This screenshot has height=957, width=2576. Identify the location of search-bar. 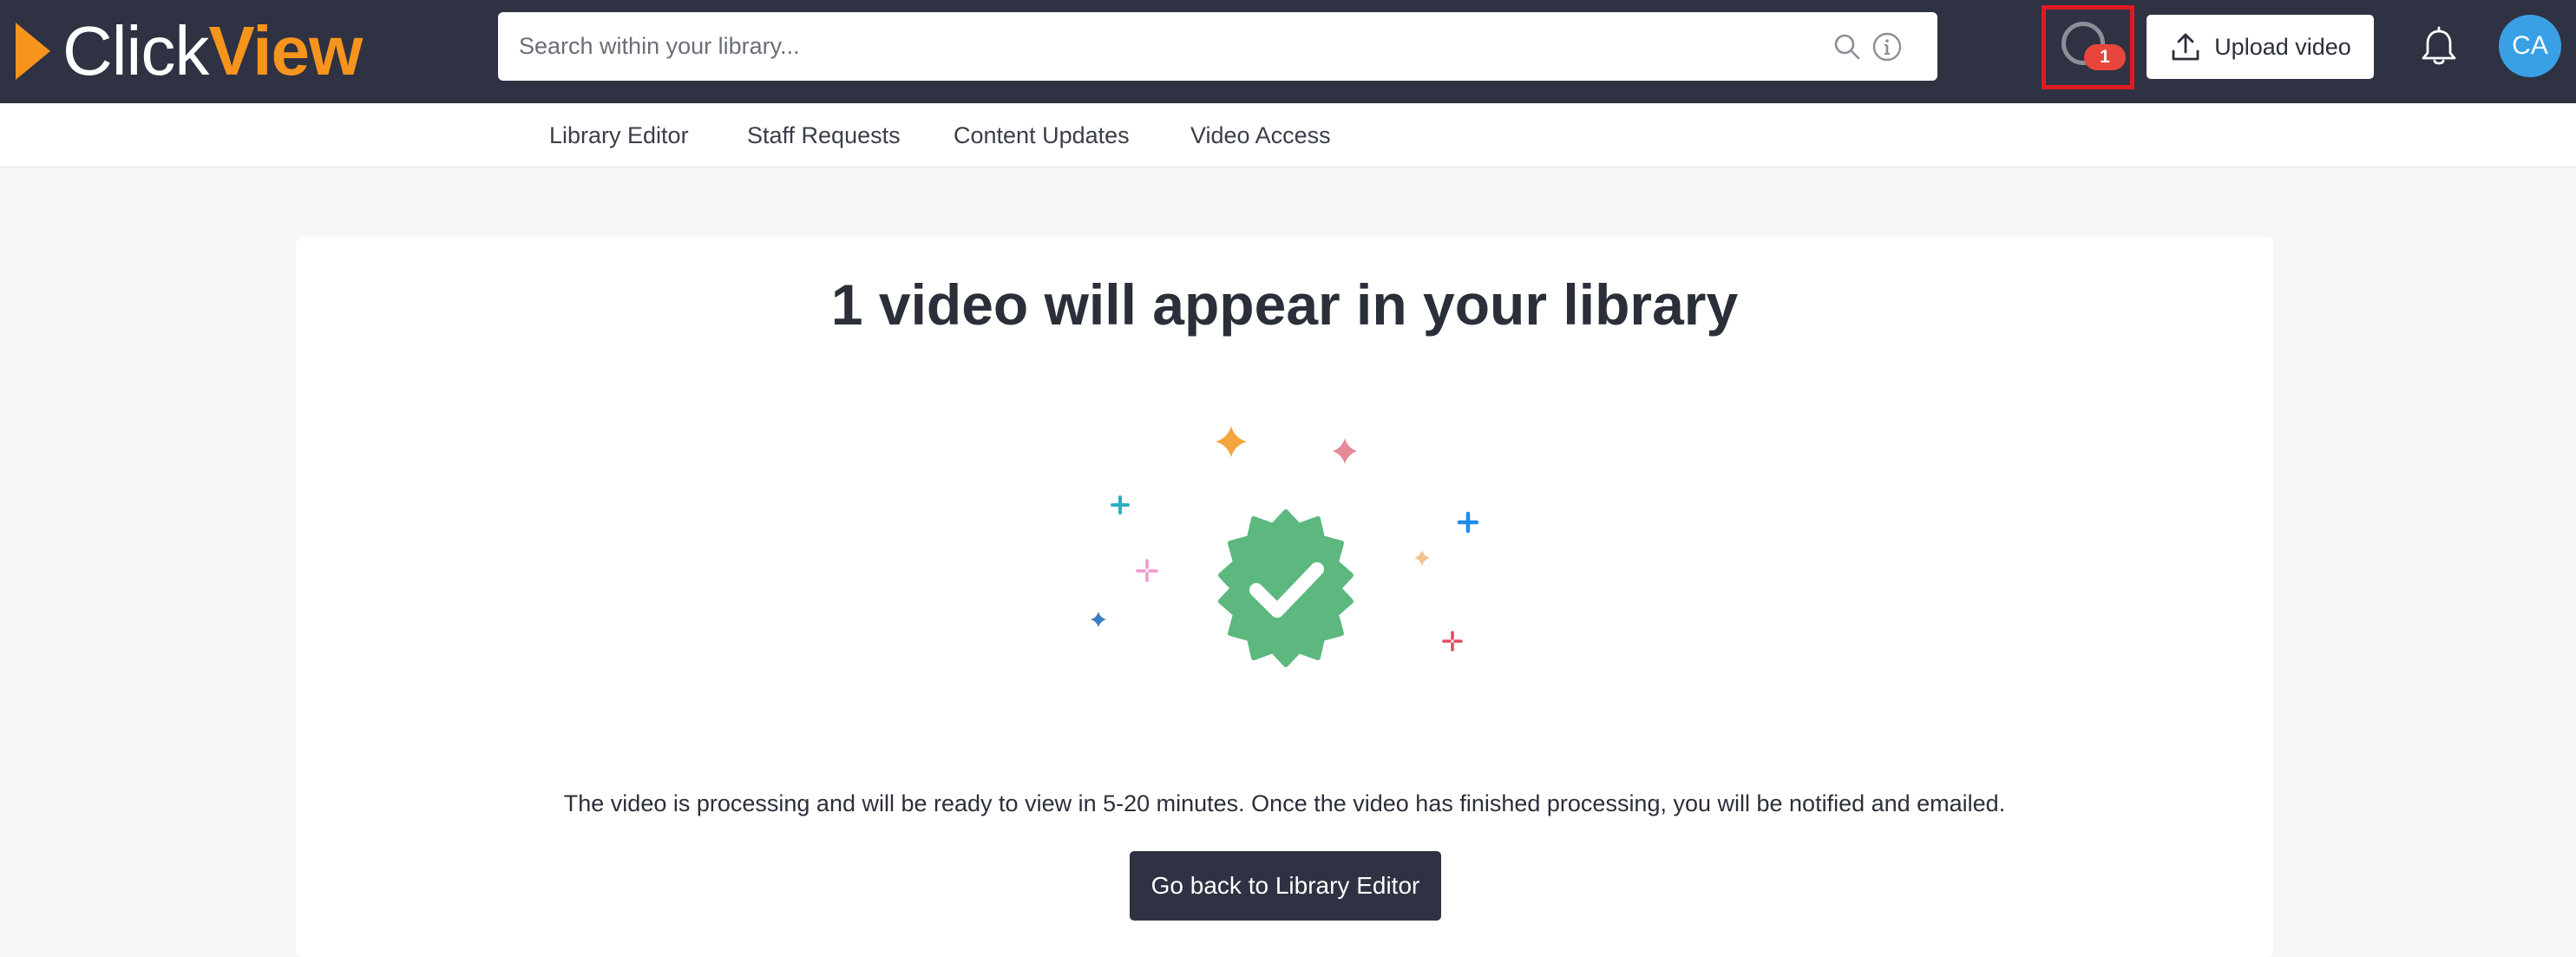
(1217, 46).